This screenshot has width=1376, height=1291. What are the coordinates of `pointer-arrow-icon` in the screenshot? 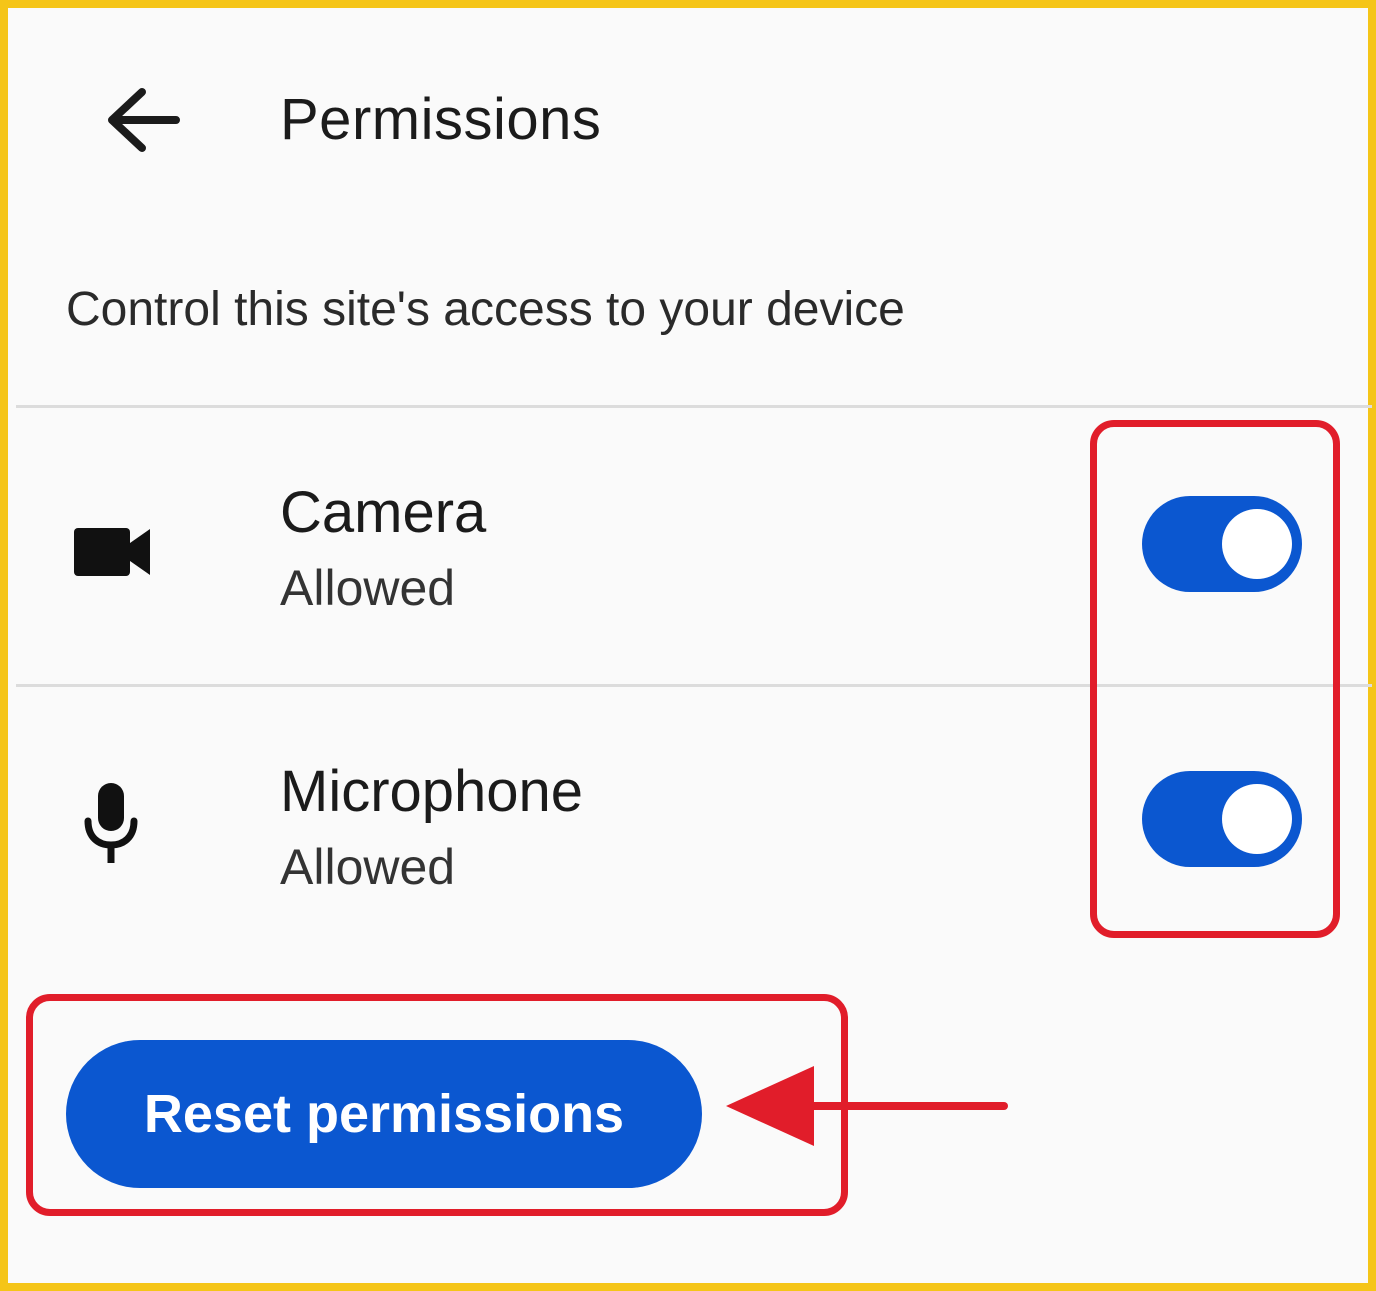 It's located at (867, 1106).